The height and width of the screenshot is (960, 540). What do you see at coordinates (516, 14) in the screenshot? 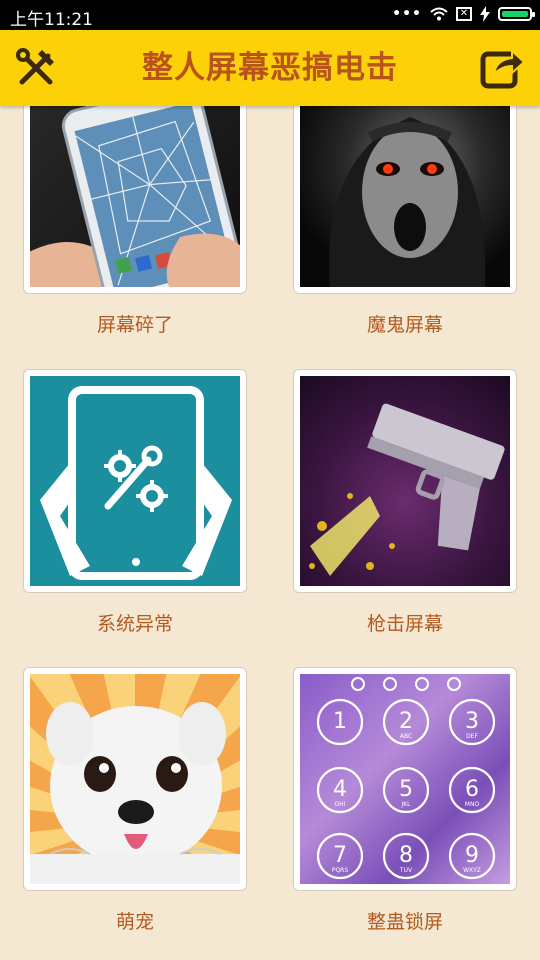
I see `battery-icon` at bounding box center [516, 14].